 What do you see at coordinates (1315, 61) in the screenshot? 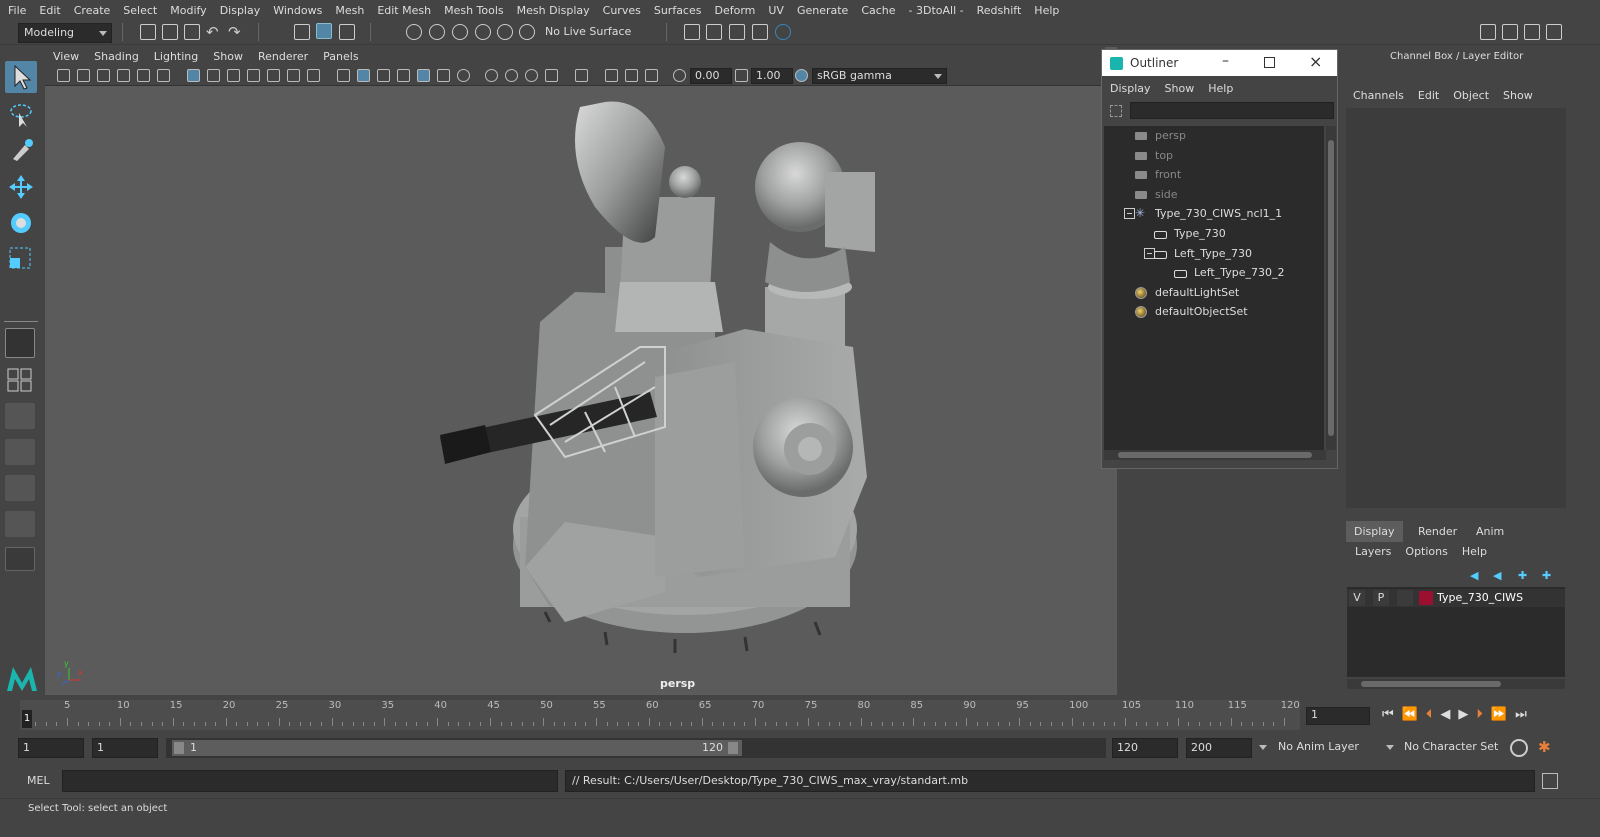
I see `close-icon: ×` at bounding box center [1315, 61].